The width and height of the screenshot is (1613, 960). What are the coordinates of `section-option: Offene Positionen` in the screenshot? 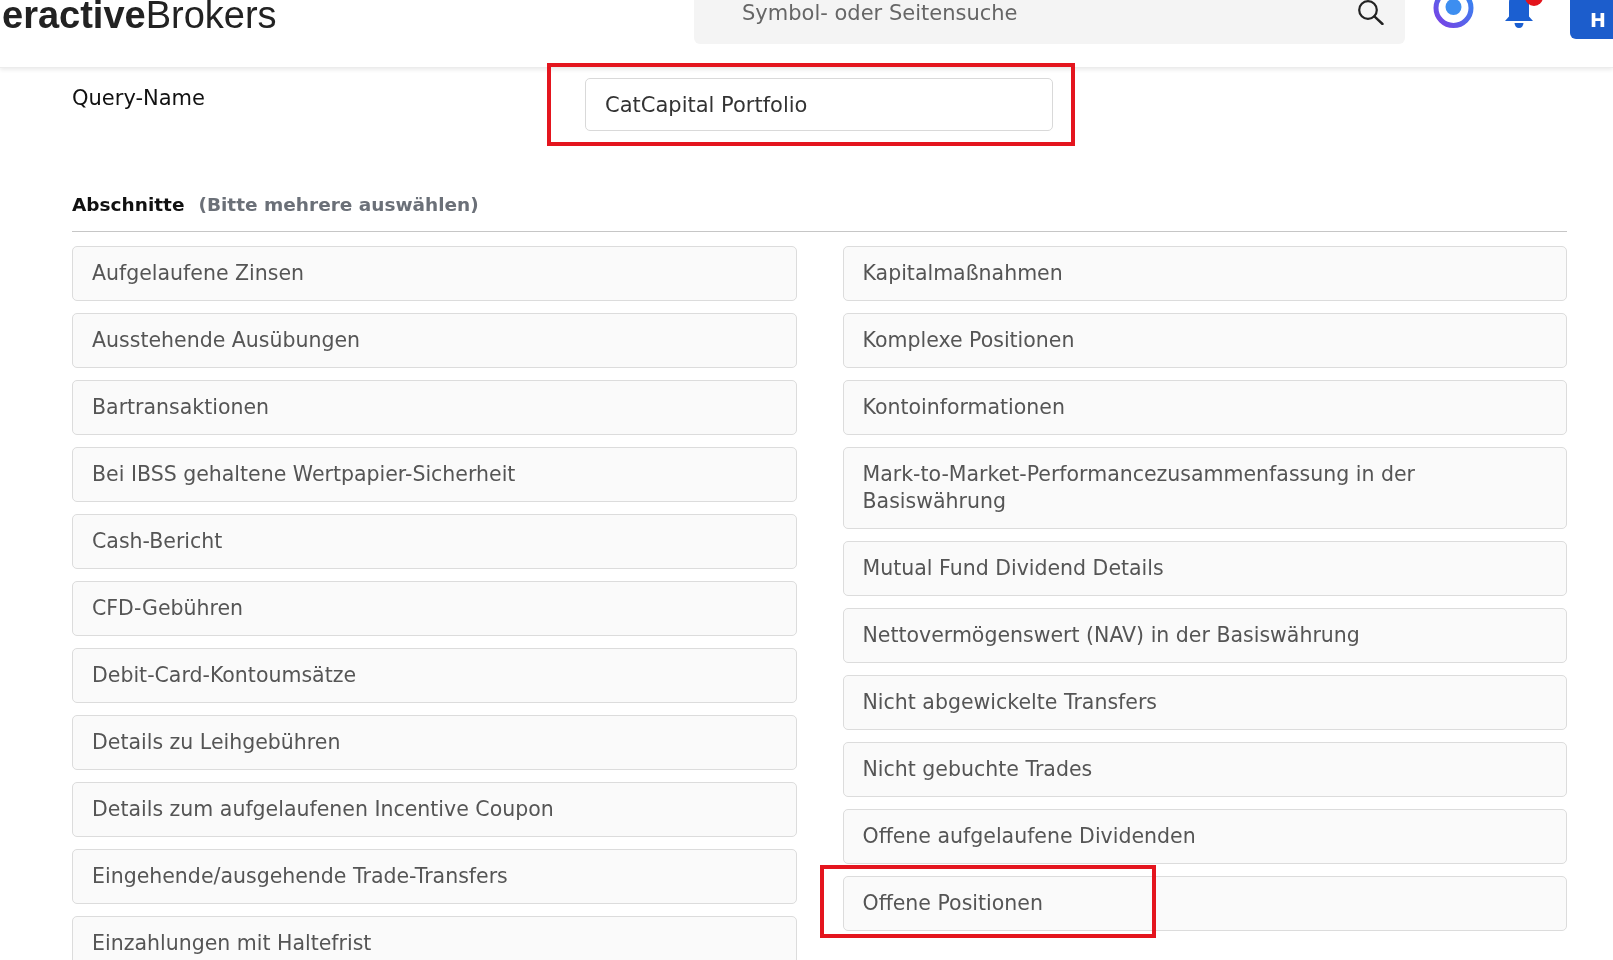 It's located at (1204, 903).